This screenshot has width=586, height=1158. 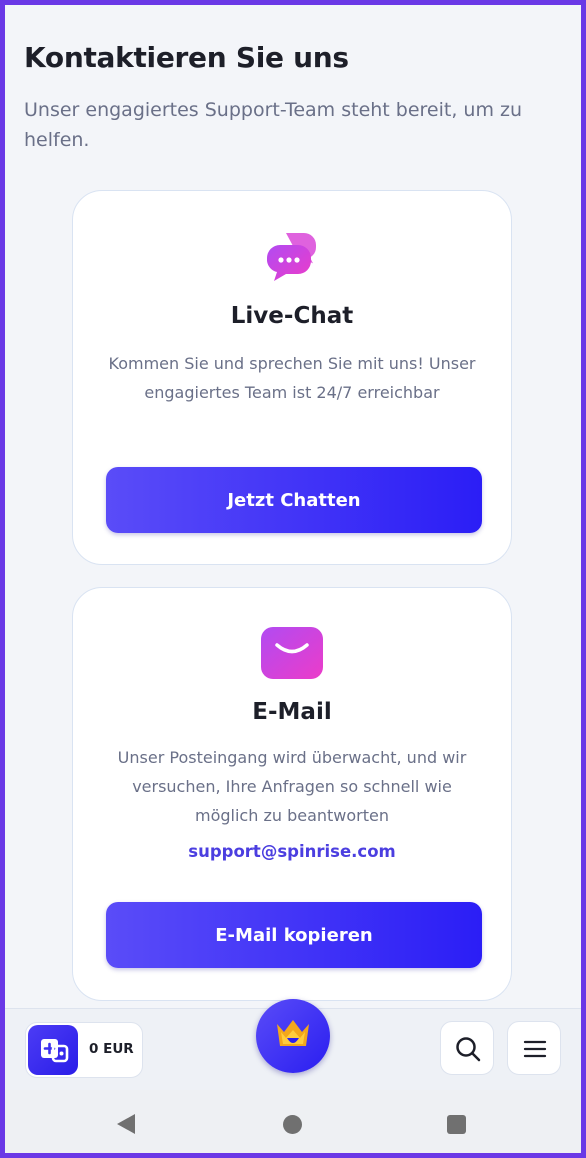 I want to click on bottom-navigation-bar: 0 EUR, so click(x=293, y=1045).